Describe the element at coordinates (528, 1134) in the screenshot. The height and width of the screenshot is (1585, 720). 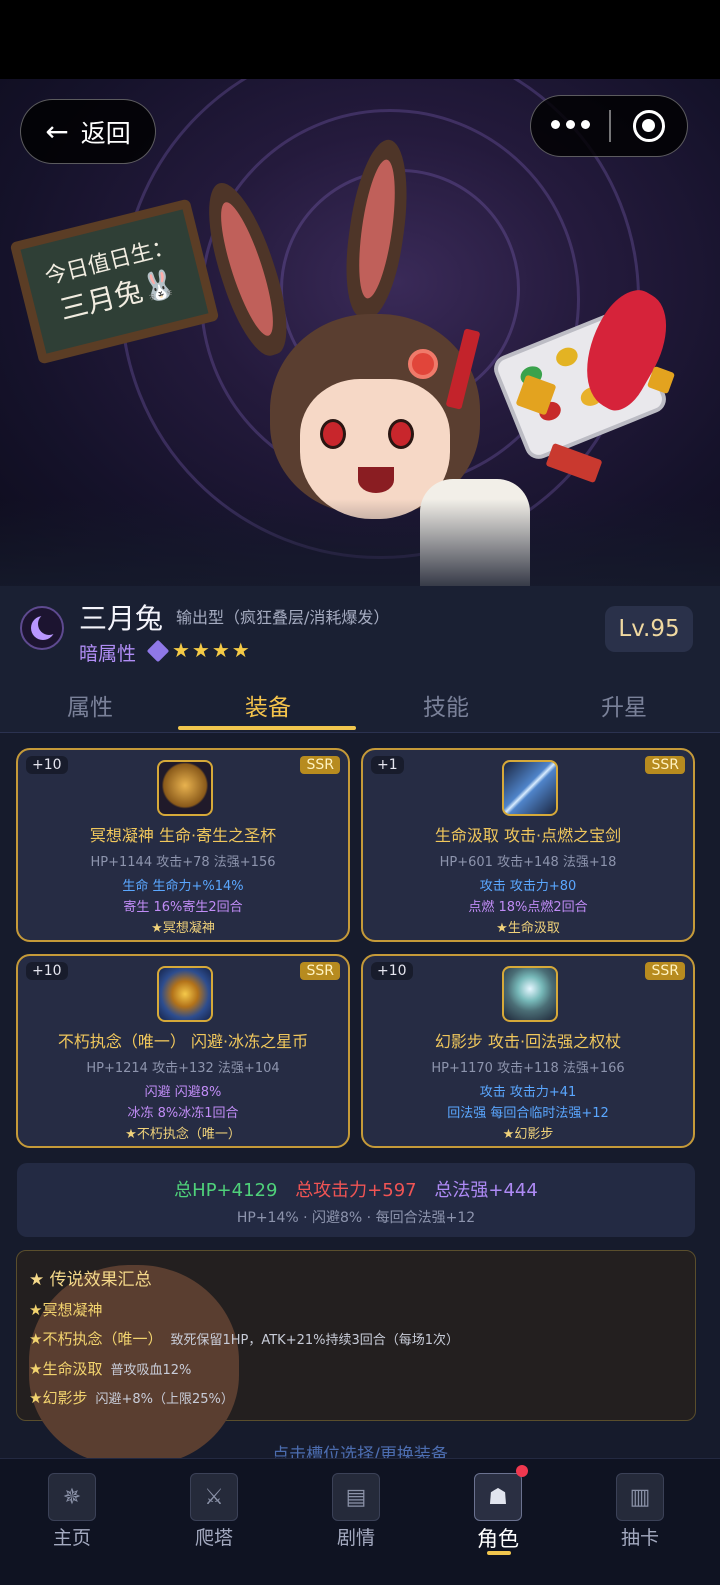
I see `equipment-legend: ★幻影步` at that location.